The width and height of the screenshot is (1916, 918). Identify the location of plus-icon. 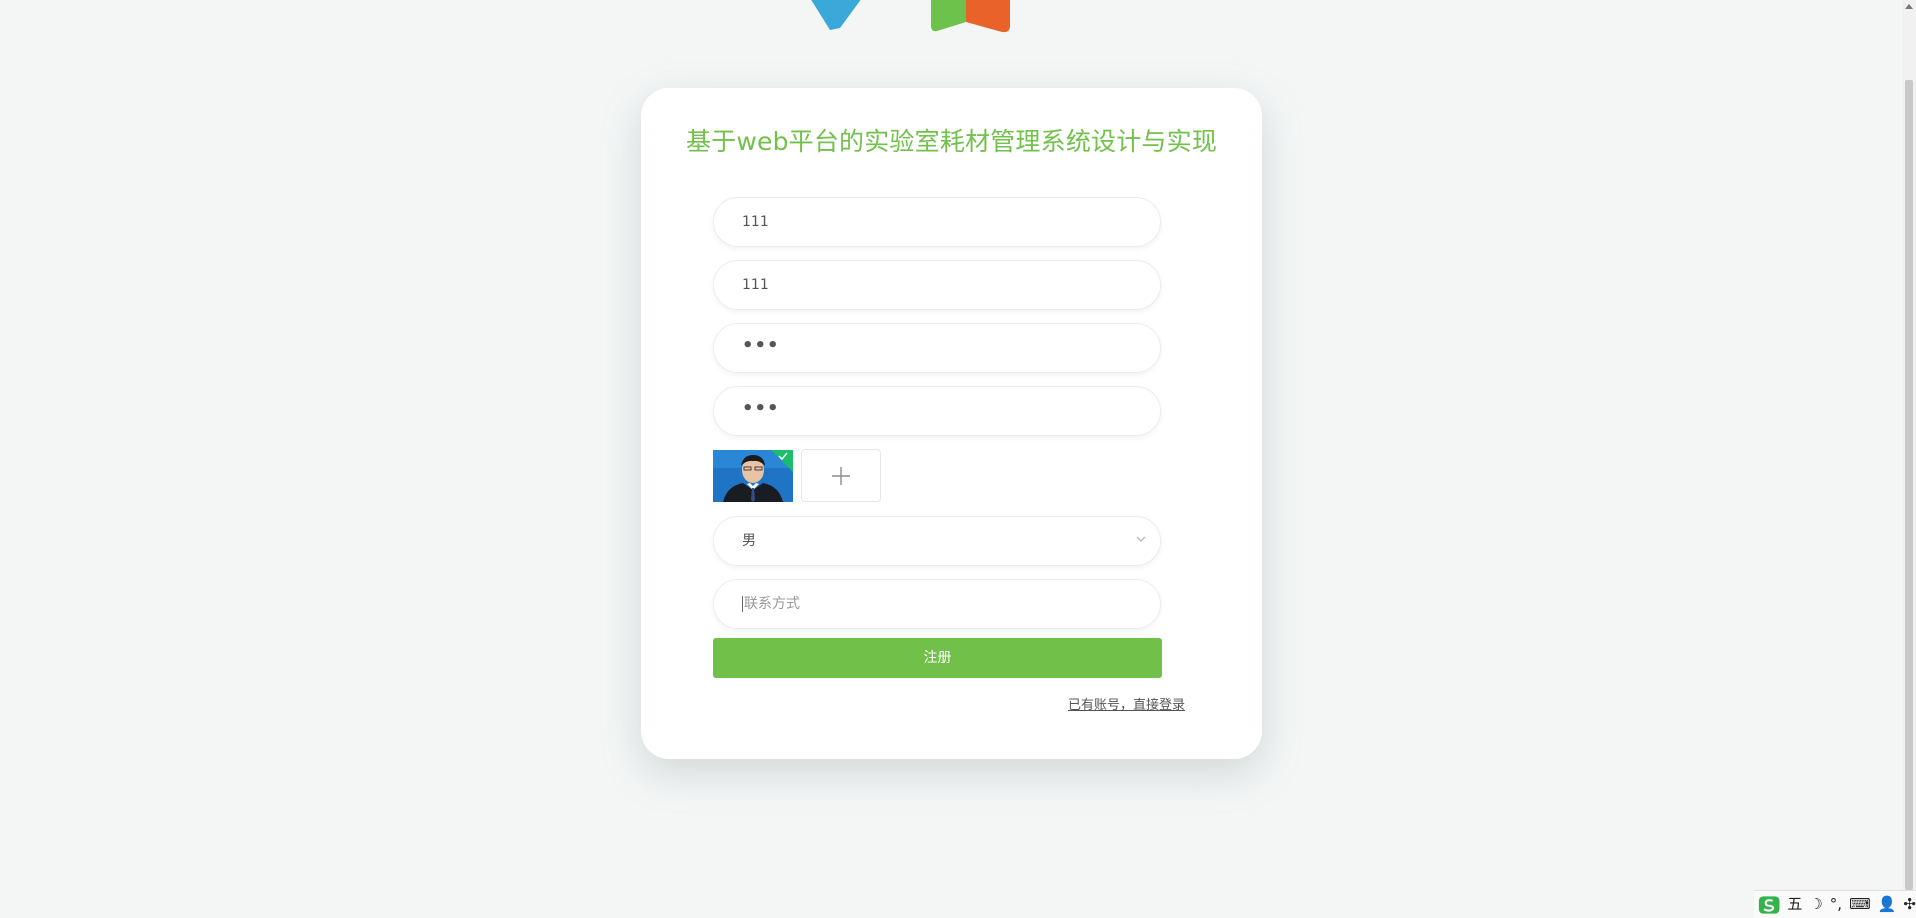
(841, 476).